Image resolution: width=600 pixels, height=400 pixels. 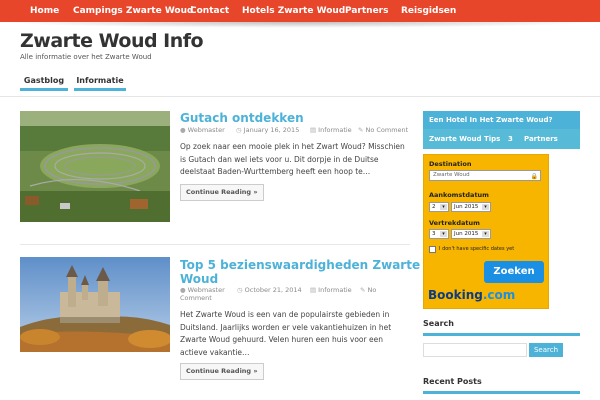 I want to click on search-button: Search, so click(x=546, y=350).